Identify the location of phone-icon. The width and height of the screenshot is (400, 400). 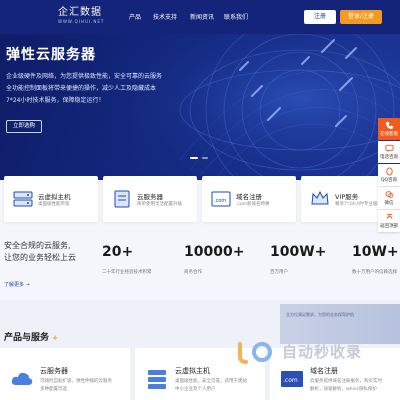
(389, 125).